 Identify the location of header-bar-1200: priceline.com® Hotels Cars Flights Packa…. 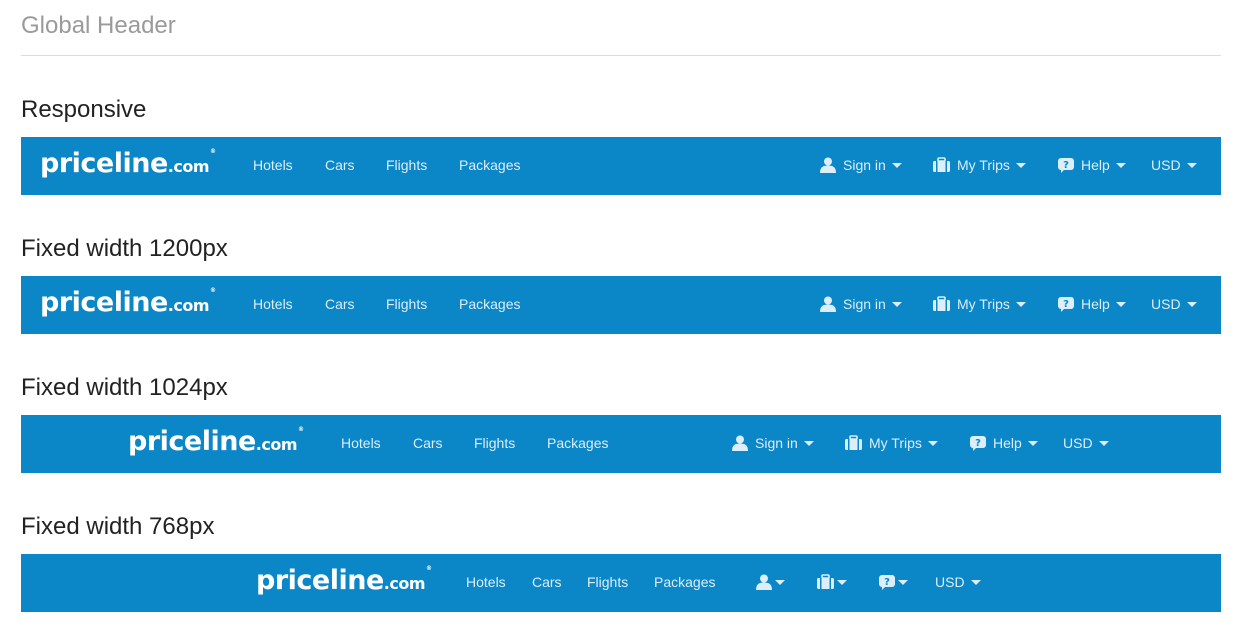
(621, 305).